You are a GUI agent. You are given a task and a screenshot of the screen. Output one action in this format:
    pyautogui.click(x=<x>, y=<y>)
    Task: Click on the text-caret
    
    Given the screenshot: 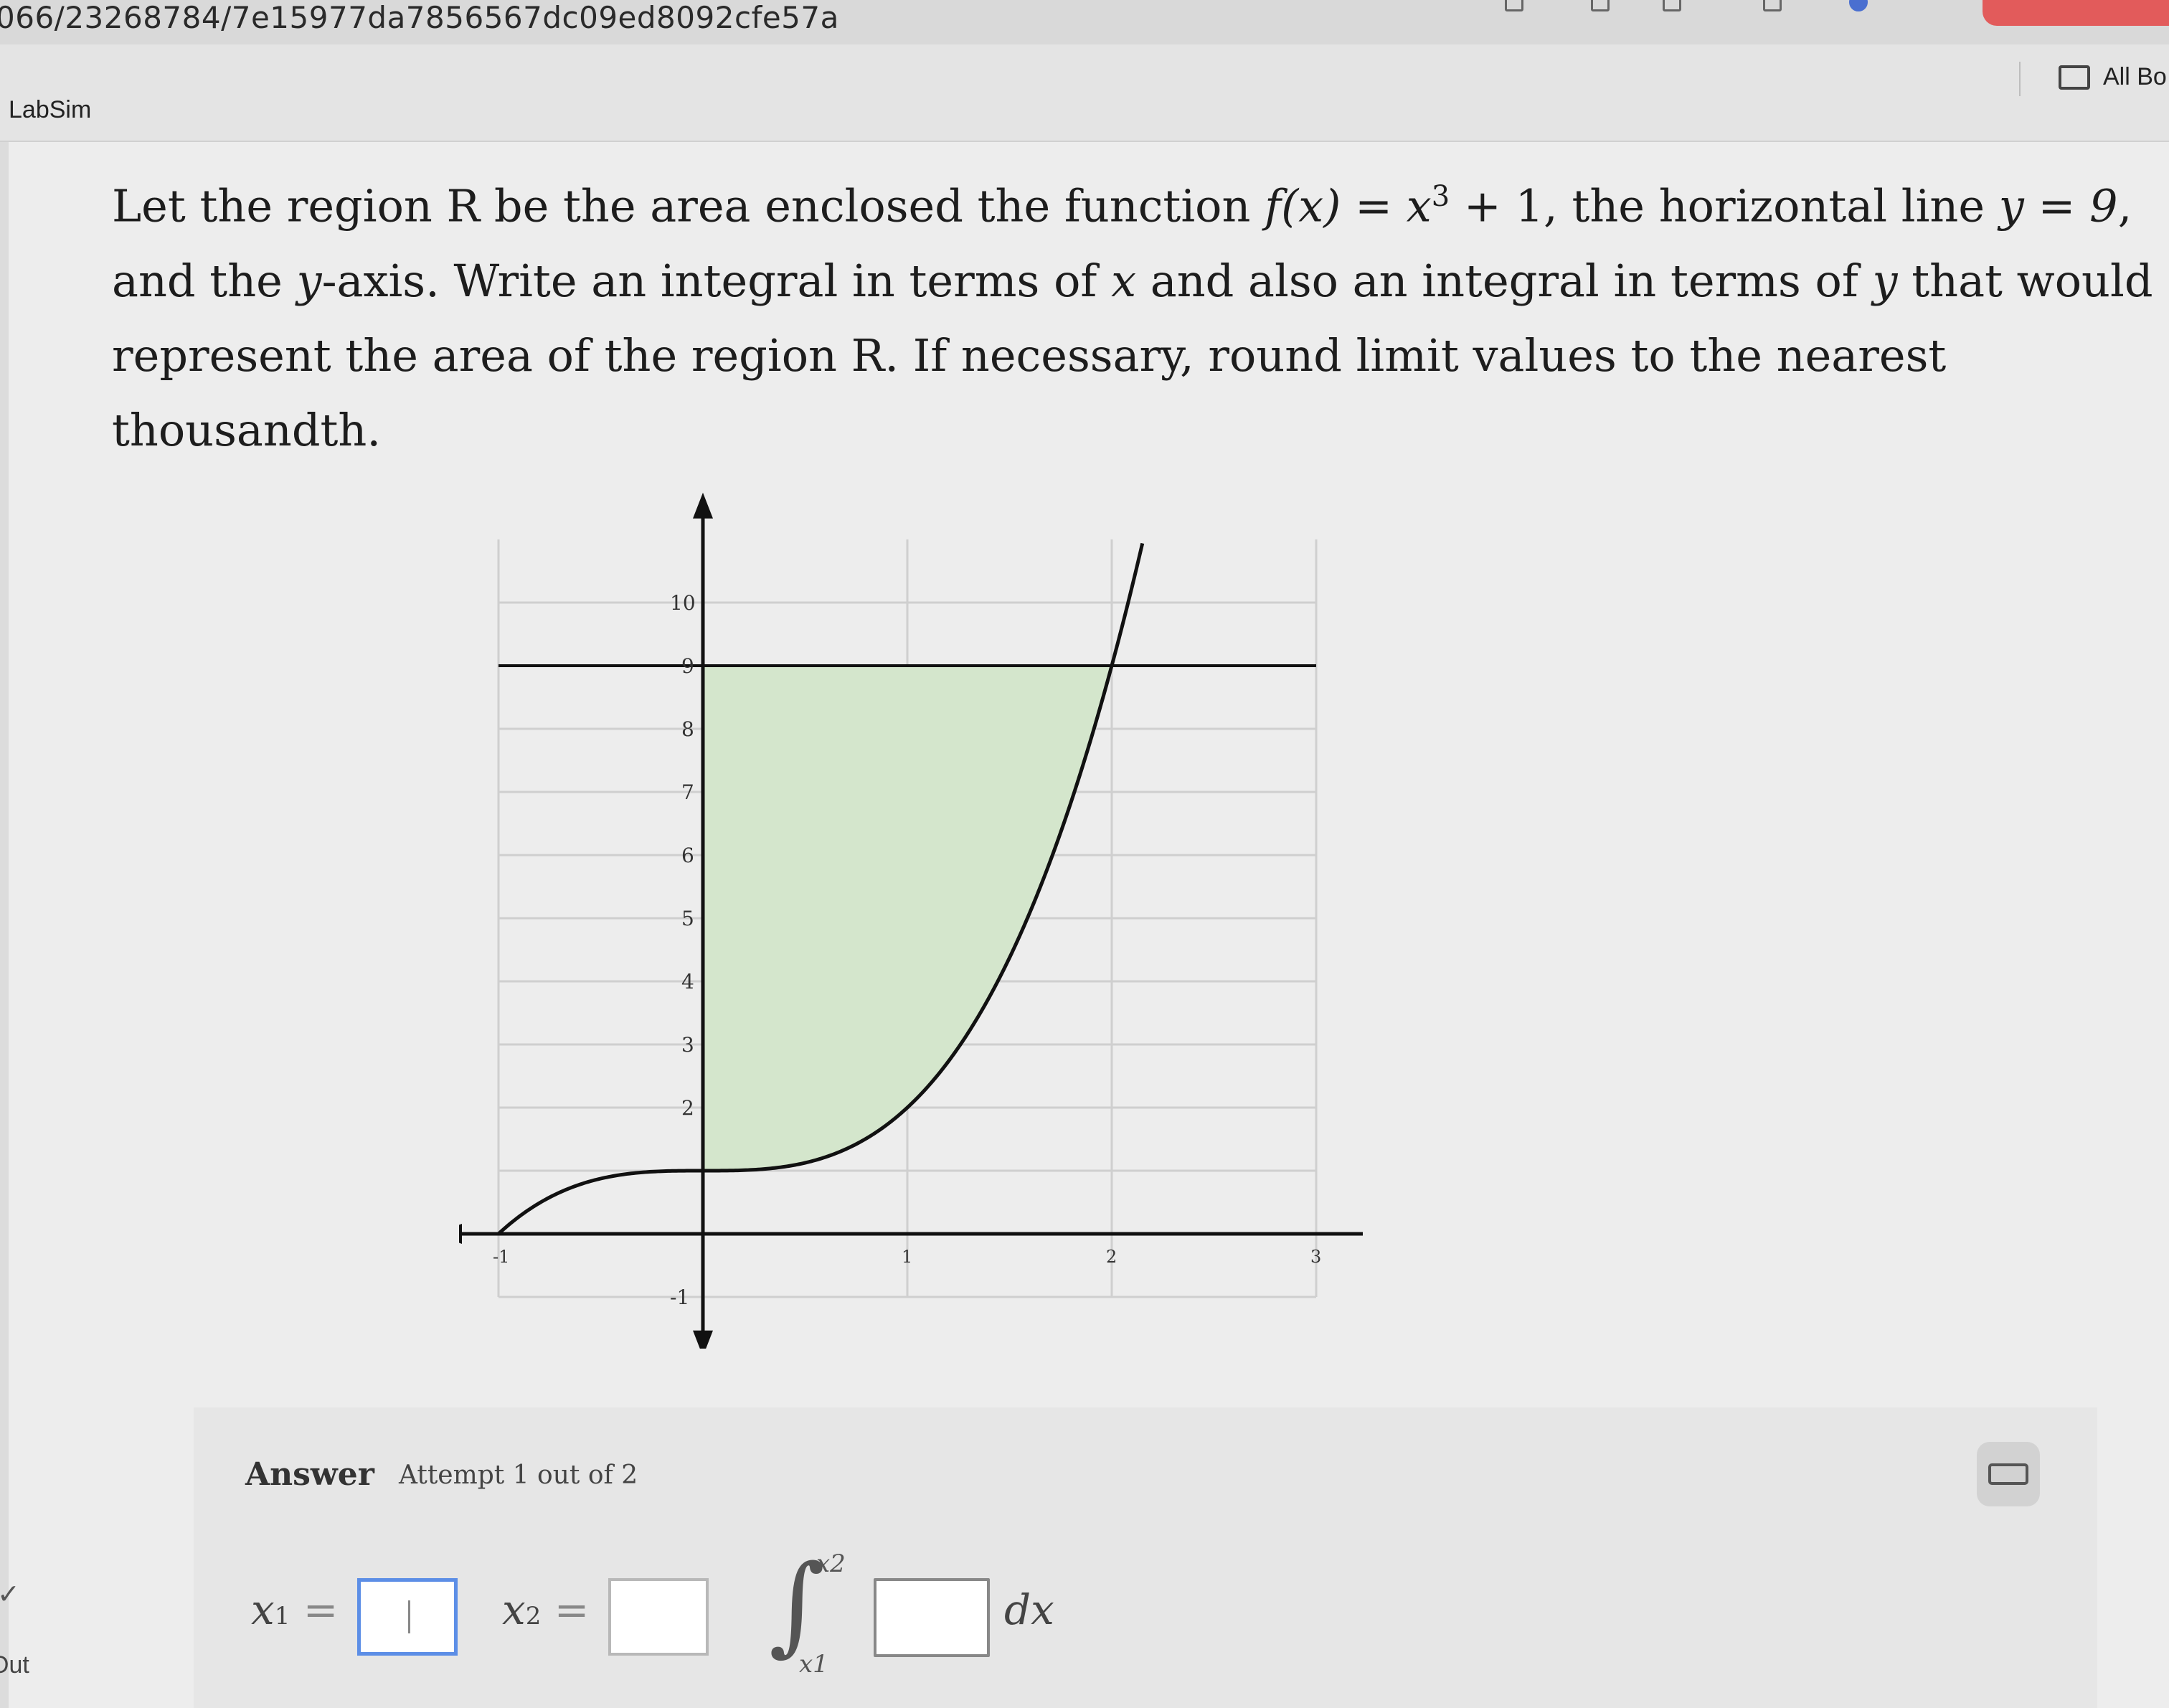 What is the action you would take?
    pyautogui.click(x=409, y=1616)
    